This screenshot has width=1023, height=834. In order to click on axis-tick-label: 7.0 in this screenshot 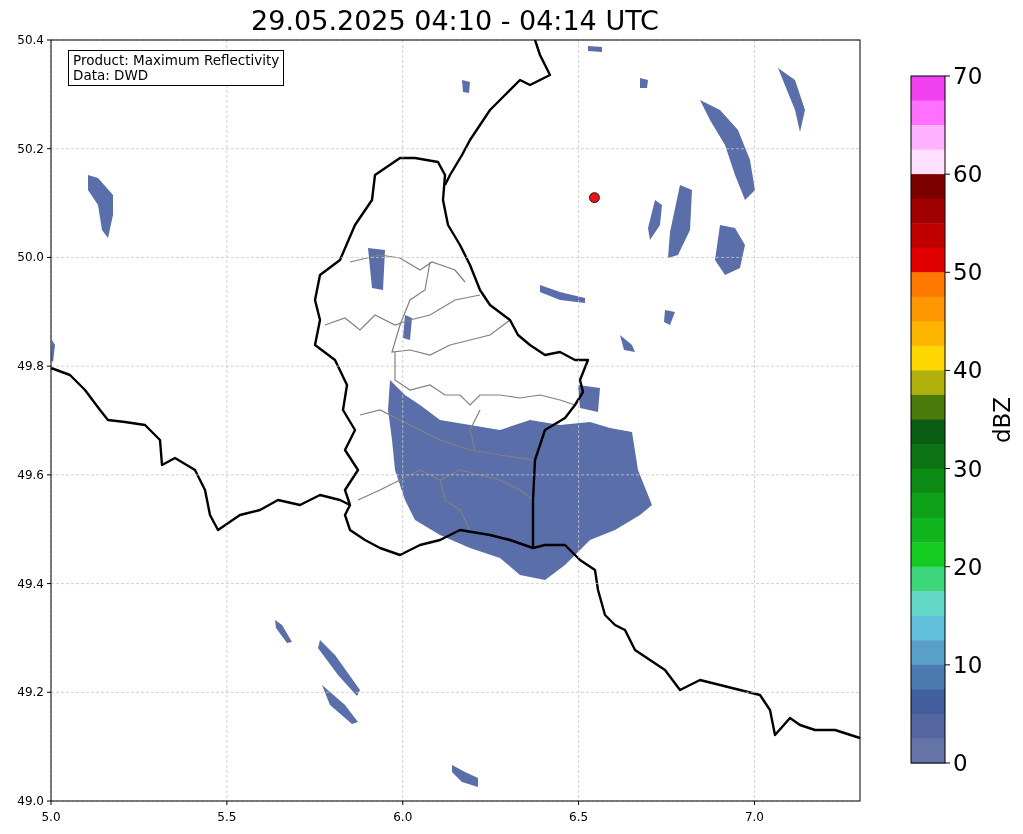, I will do `click(754, 817)`.